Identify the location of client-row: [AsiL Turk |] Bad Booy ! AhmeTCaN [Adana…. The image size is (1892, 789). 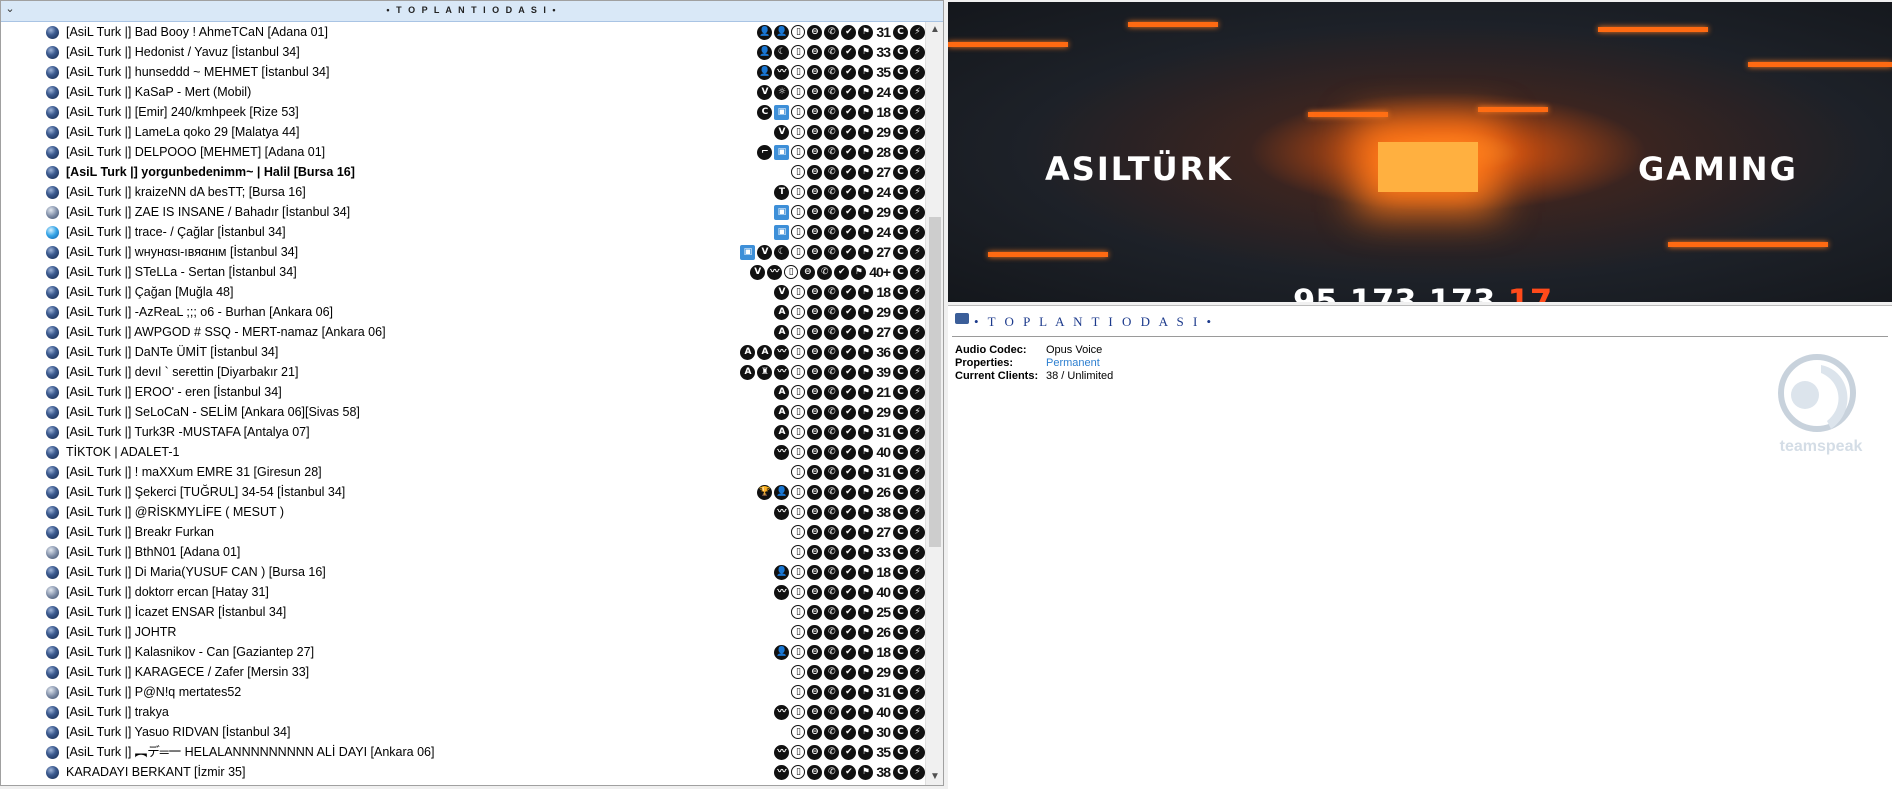
(463, 32).